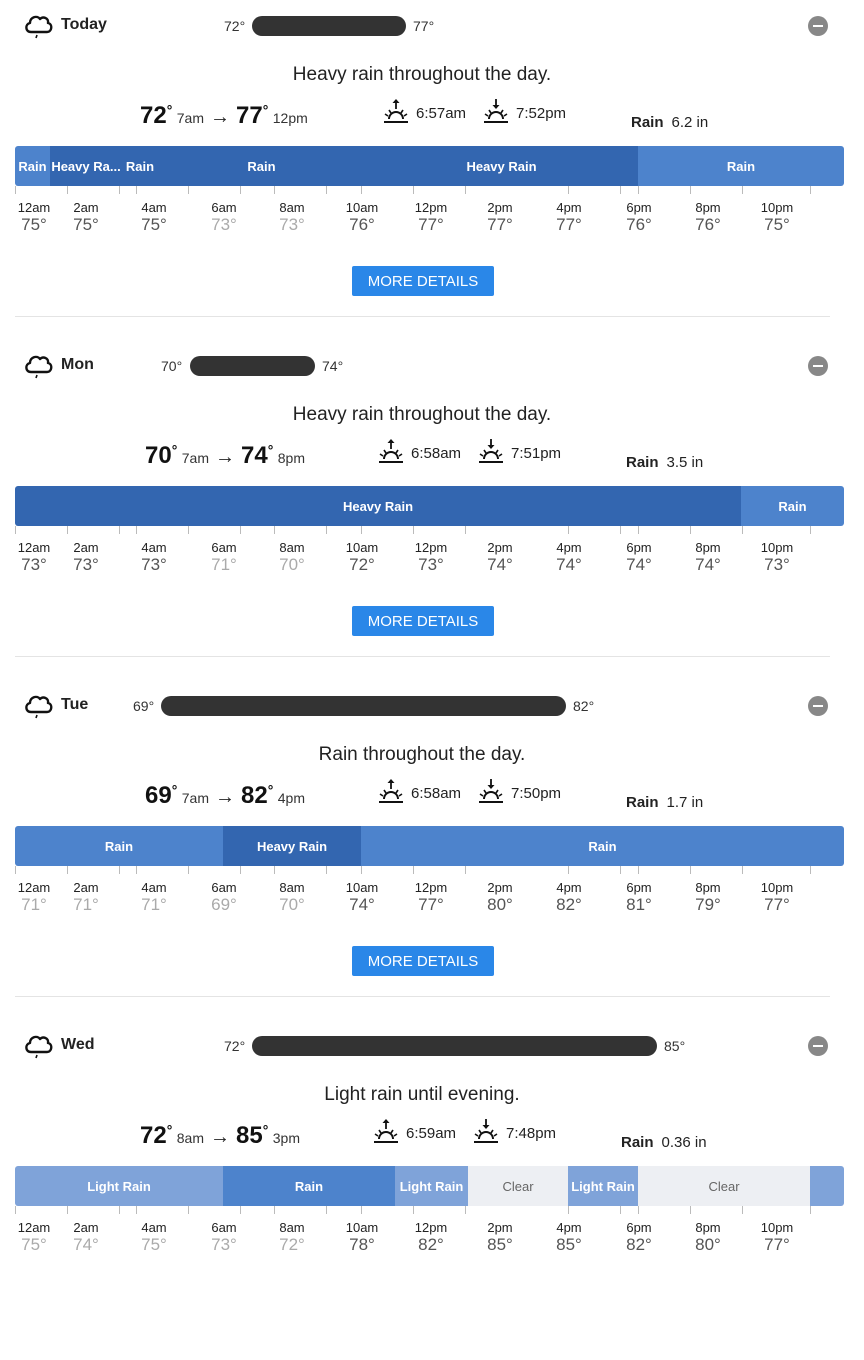  What do you see at coordinates (249, 115) in the screenshot?
I see `high-temp-big: 77` at bounding box center [249, 115].